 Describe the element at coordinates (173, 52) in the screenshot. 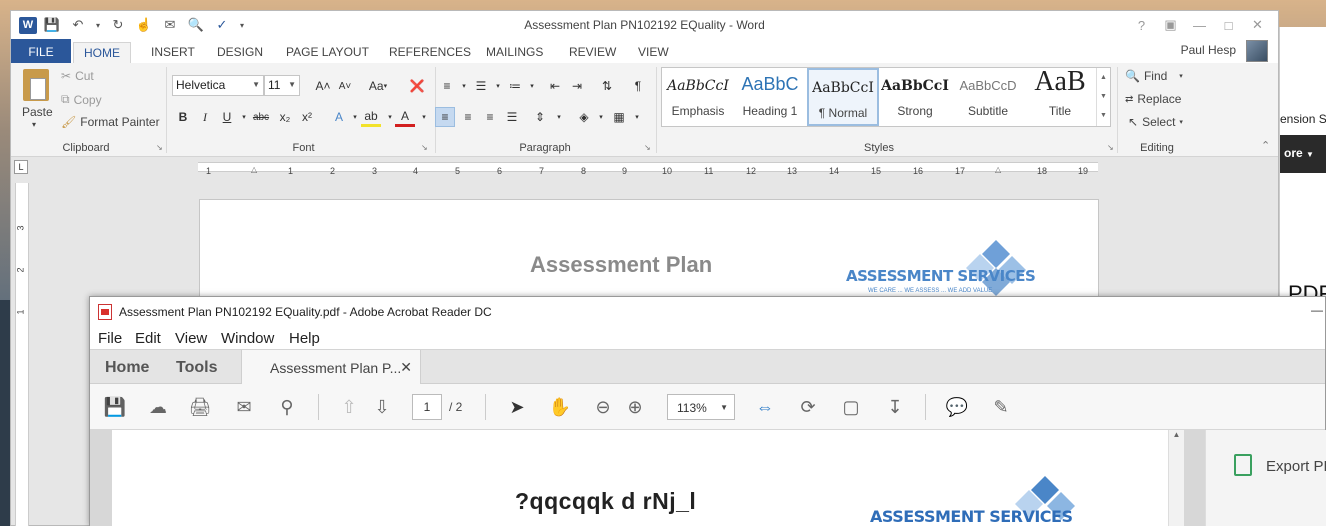

I see `tab-insert: INSERT` at that location.